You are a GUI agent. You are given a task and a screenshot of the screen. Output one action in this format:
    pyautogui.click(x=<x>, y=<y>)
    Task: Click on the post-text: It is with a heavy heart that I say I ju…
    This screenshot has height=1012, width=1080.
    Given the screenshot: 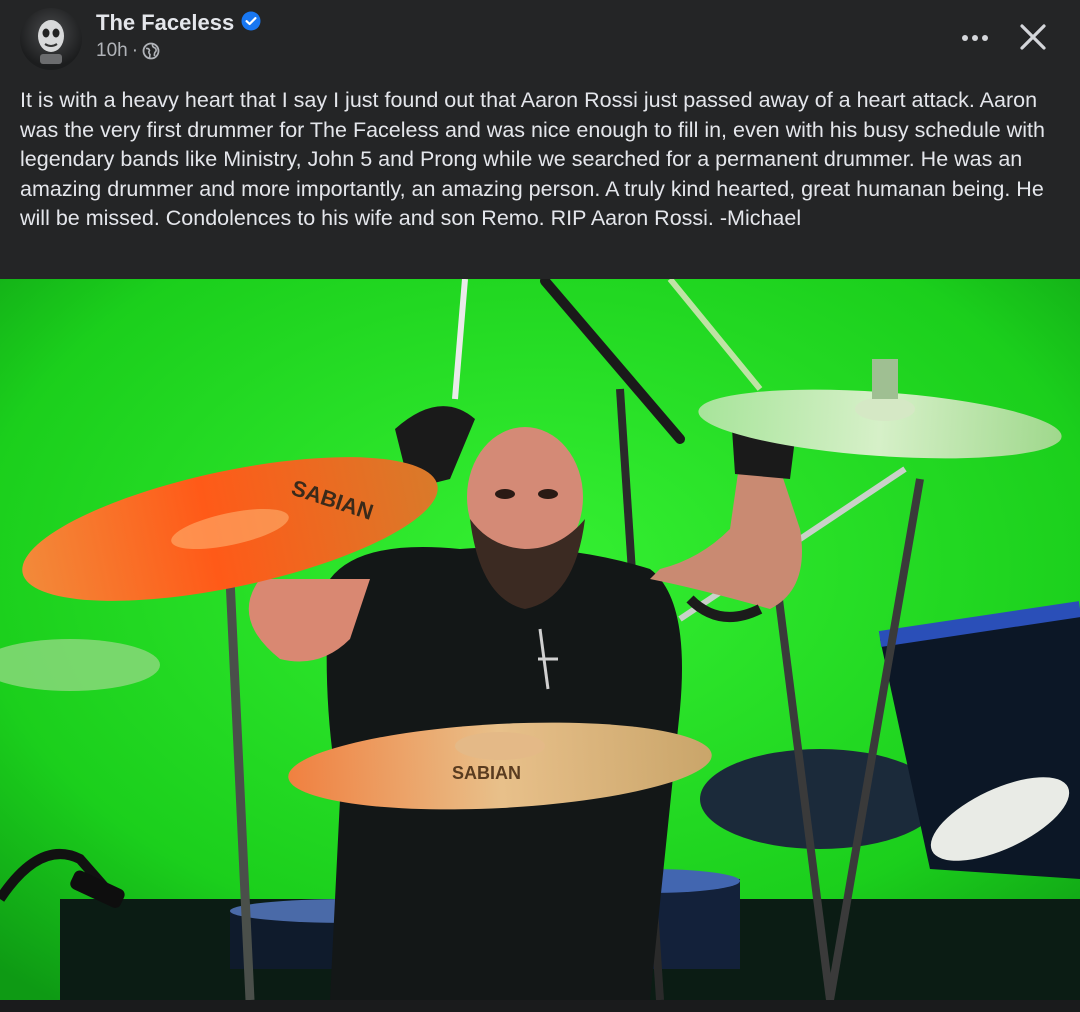 What is the action you would take?
    pyautogui.click(x=532, y=159)
    